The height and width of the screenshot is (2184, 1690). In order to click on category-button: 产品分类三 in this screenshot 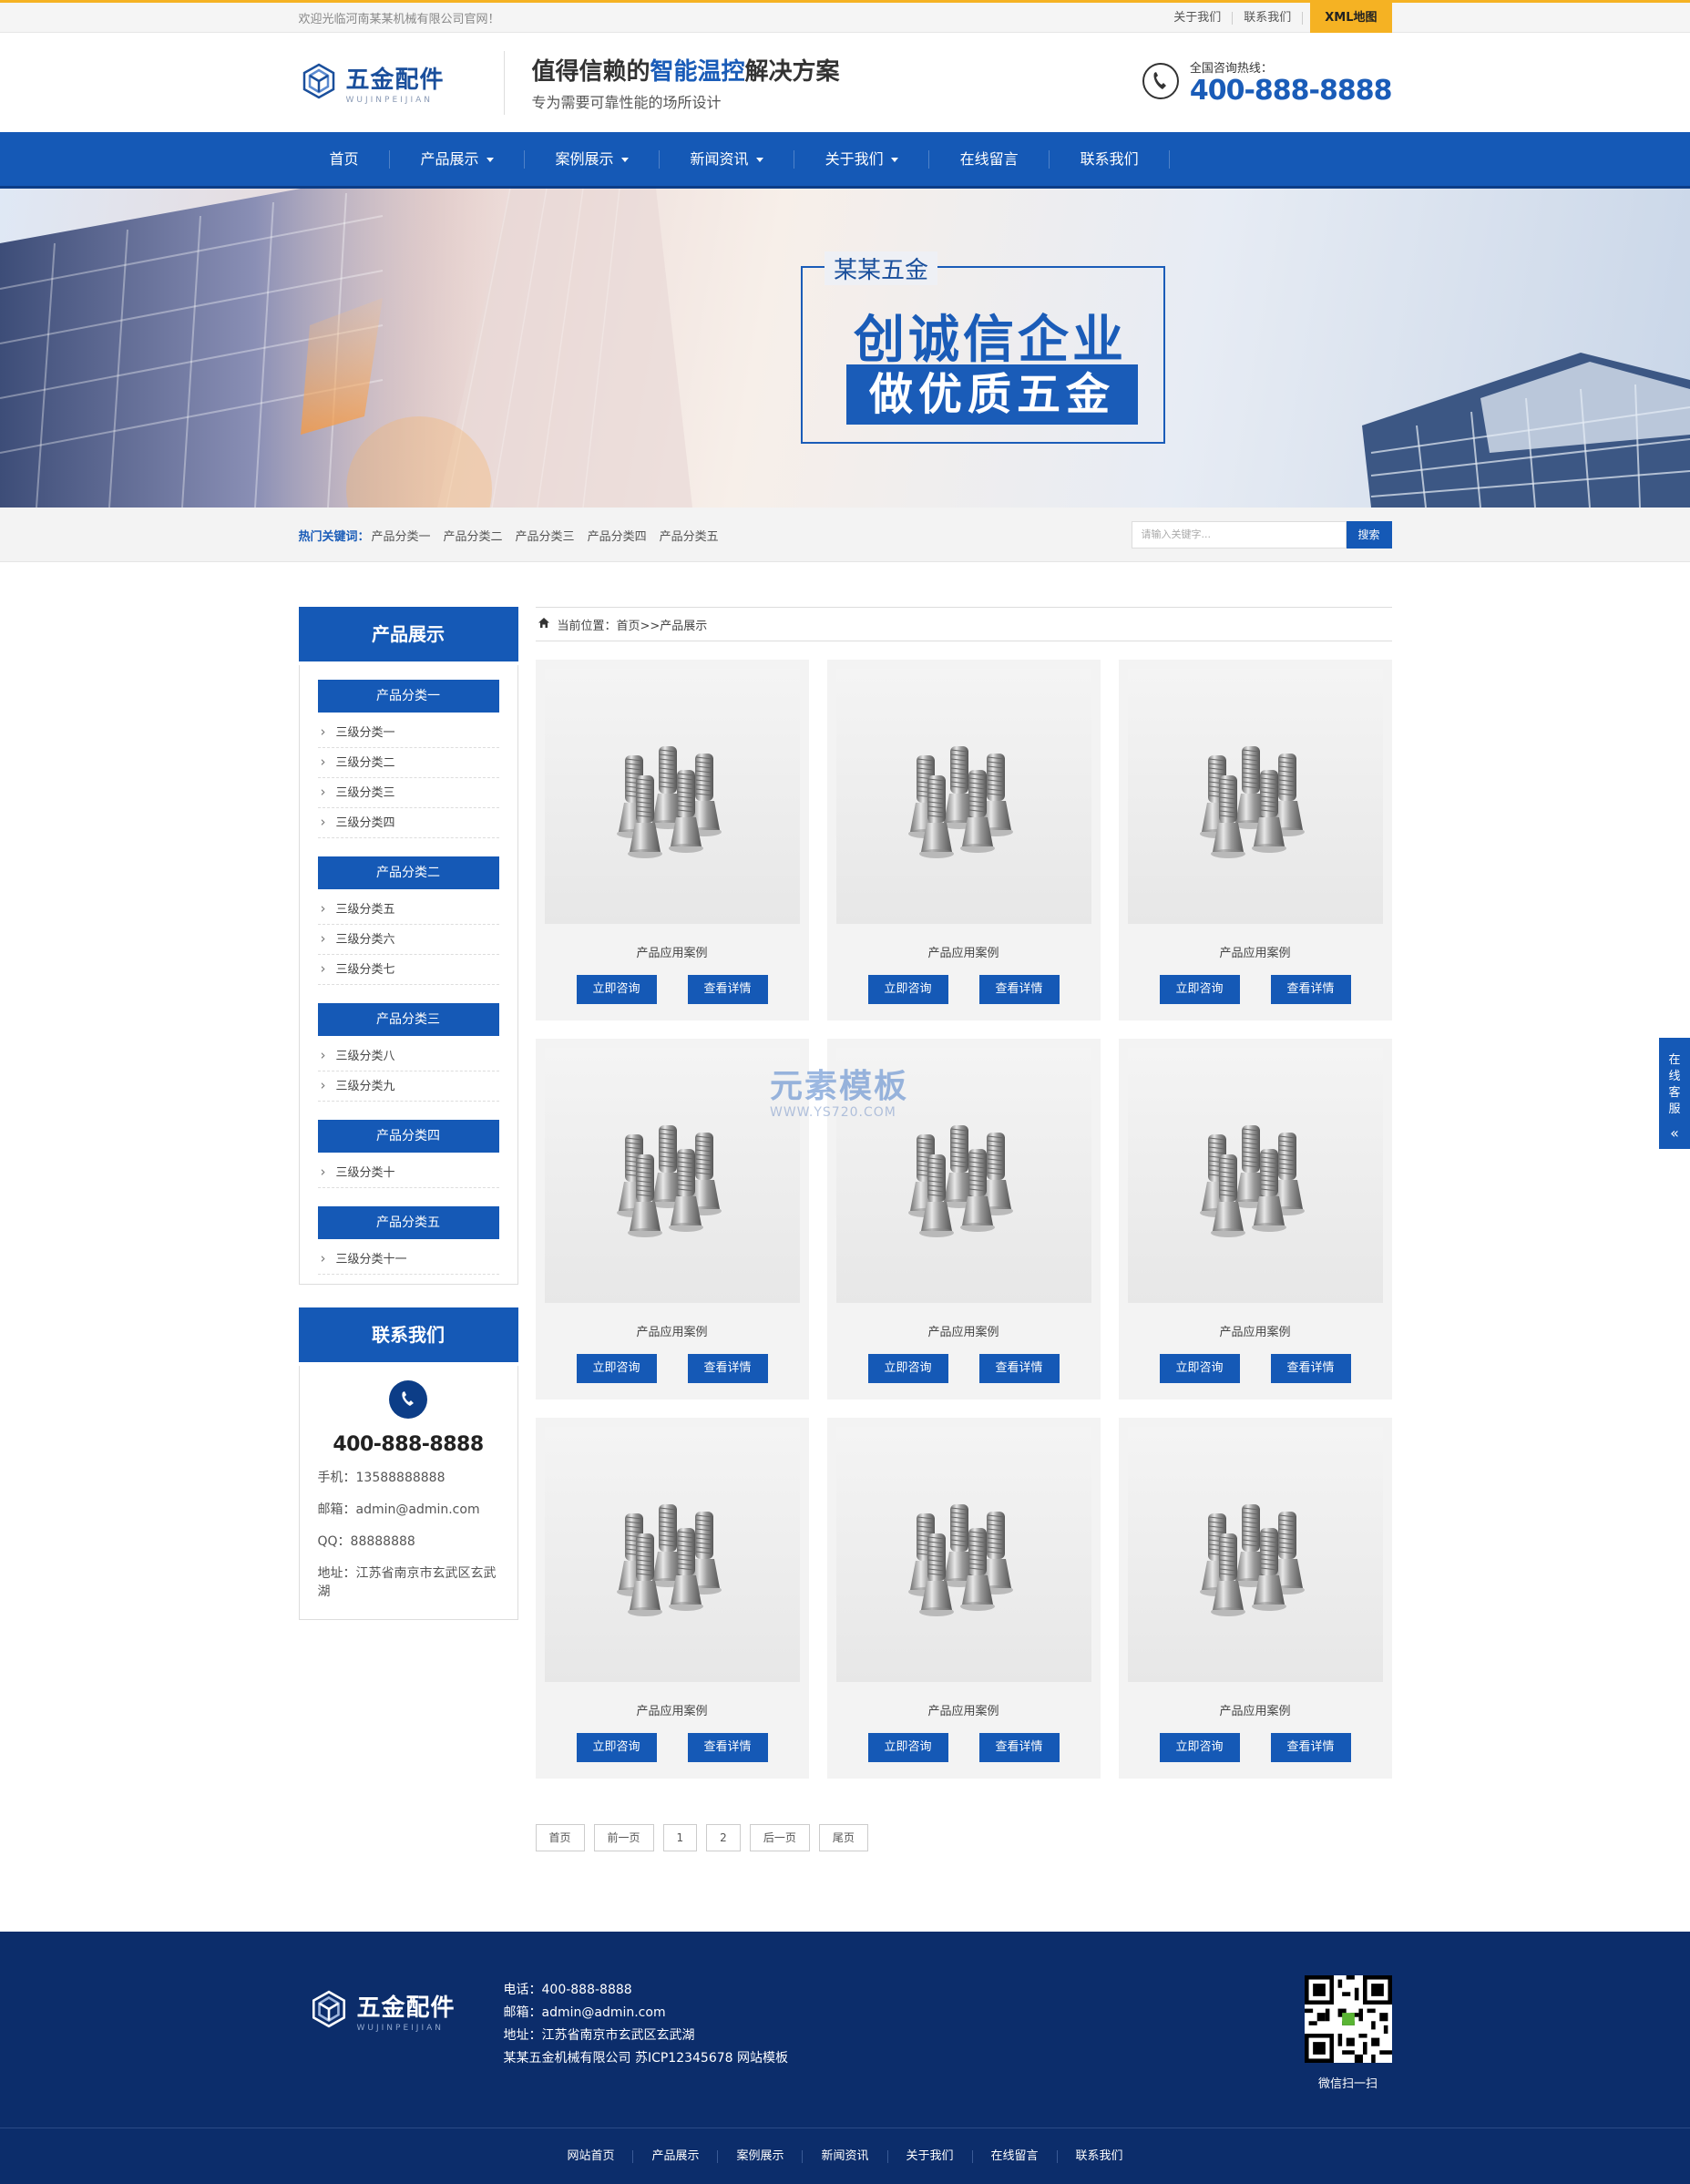, I will do `click(408, 1020)`.